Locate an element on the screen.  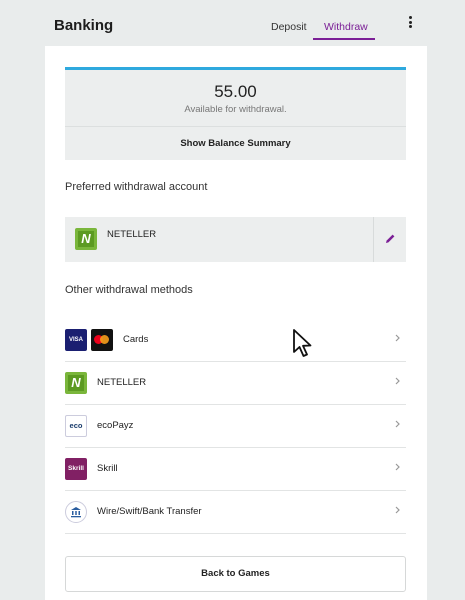
edit-preferred-account-button is located at coordinates (389, 239).